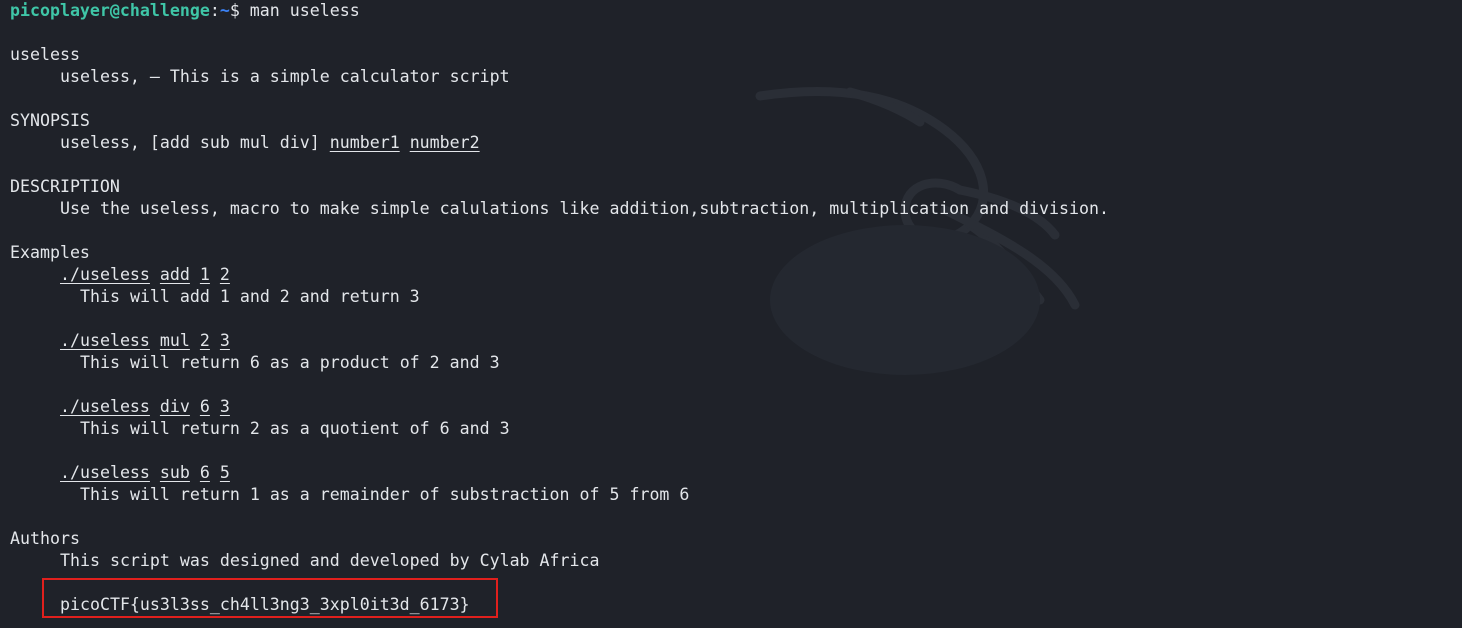  Describe the element at coordinates (204, 340) in the screenshot. I see `example-arg-a: 2` at that location.